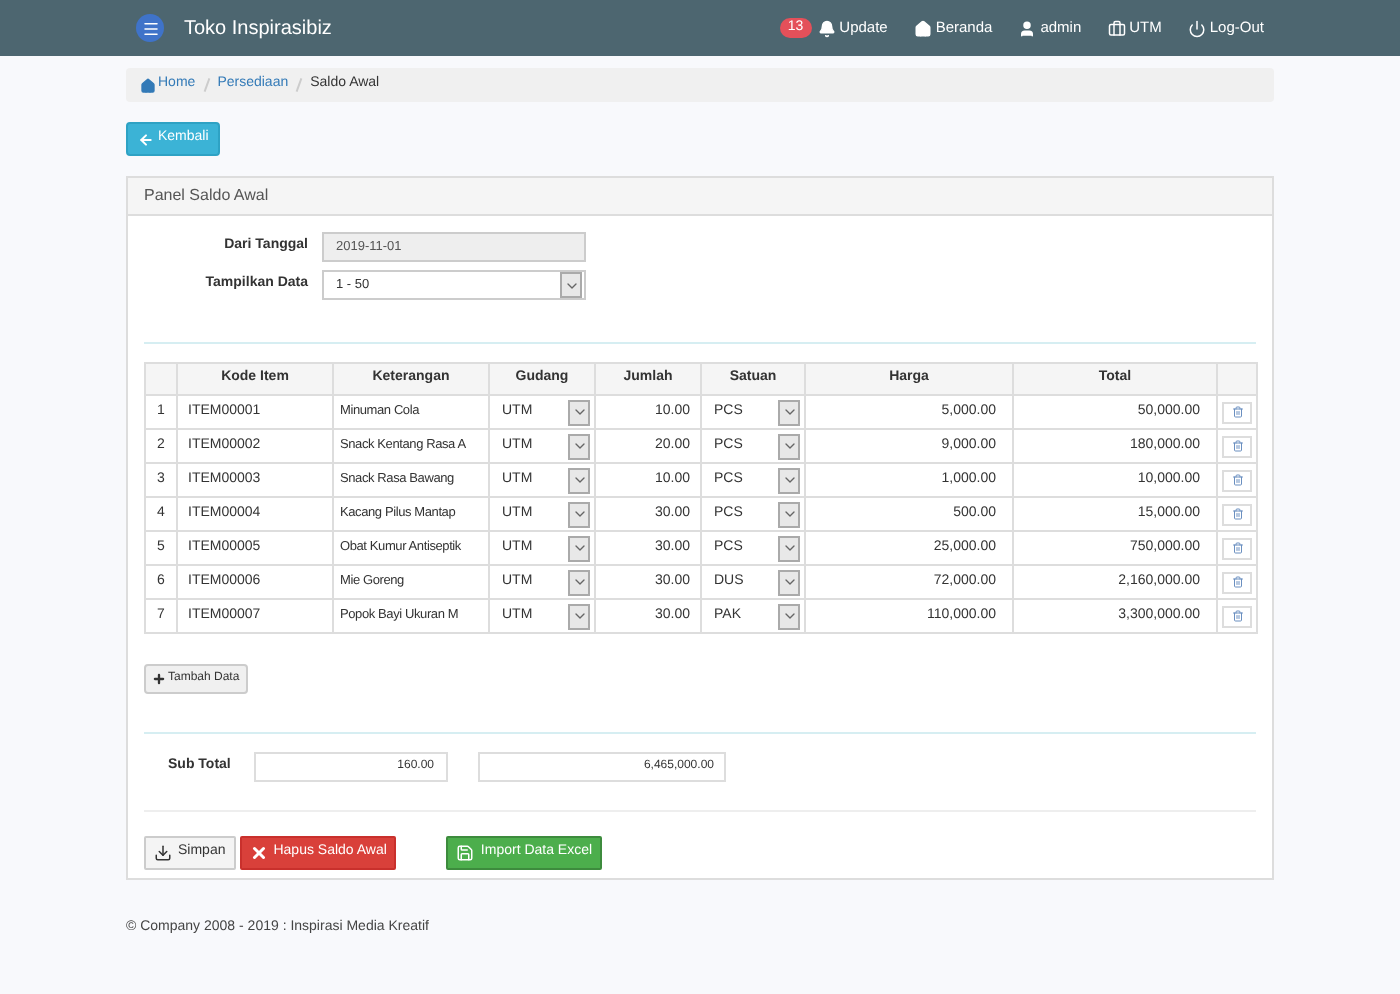 This screenshot has width=1400, height=994. Describe the element at coordinates (1196, 28) in the screenshot. I see `power-icon` at that location.